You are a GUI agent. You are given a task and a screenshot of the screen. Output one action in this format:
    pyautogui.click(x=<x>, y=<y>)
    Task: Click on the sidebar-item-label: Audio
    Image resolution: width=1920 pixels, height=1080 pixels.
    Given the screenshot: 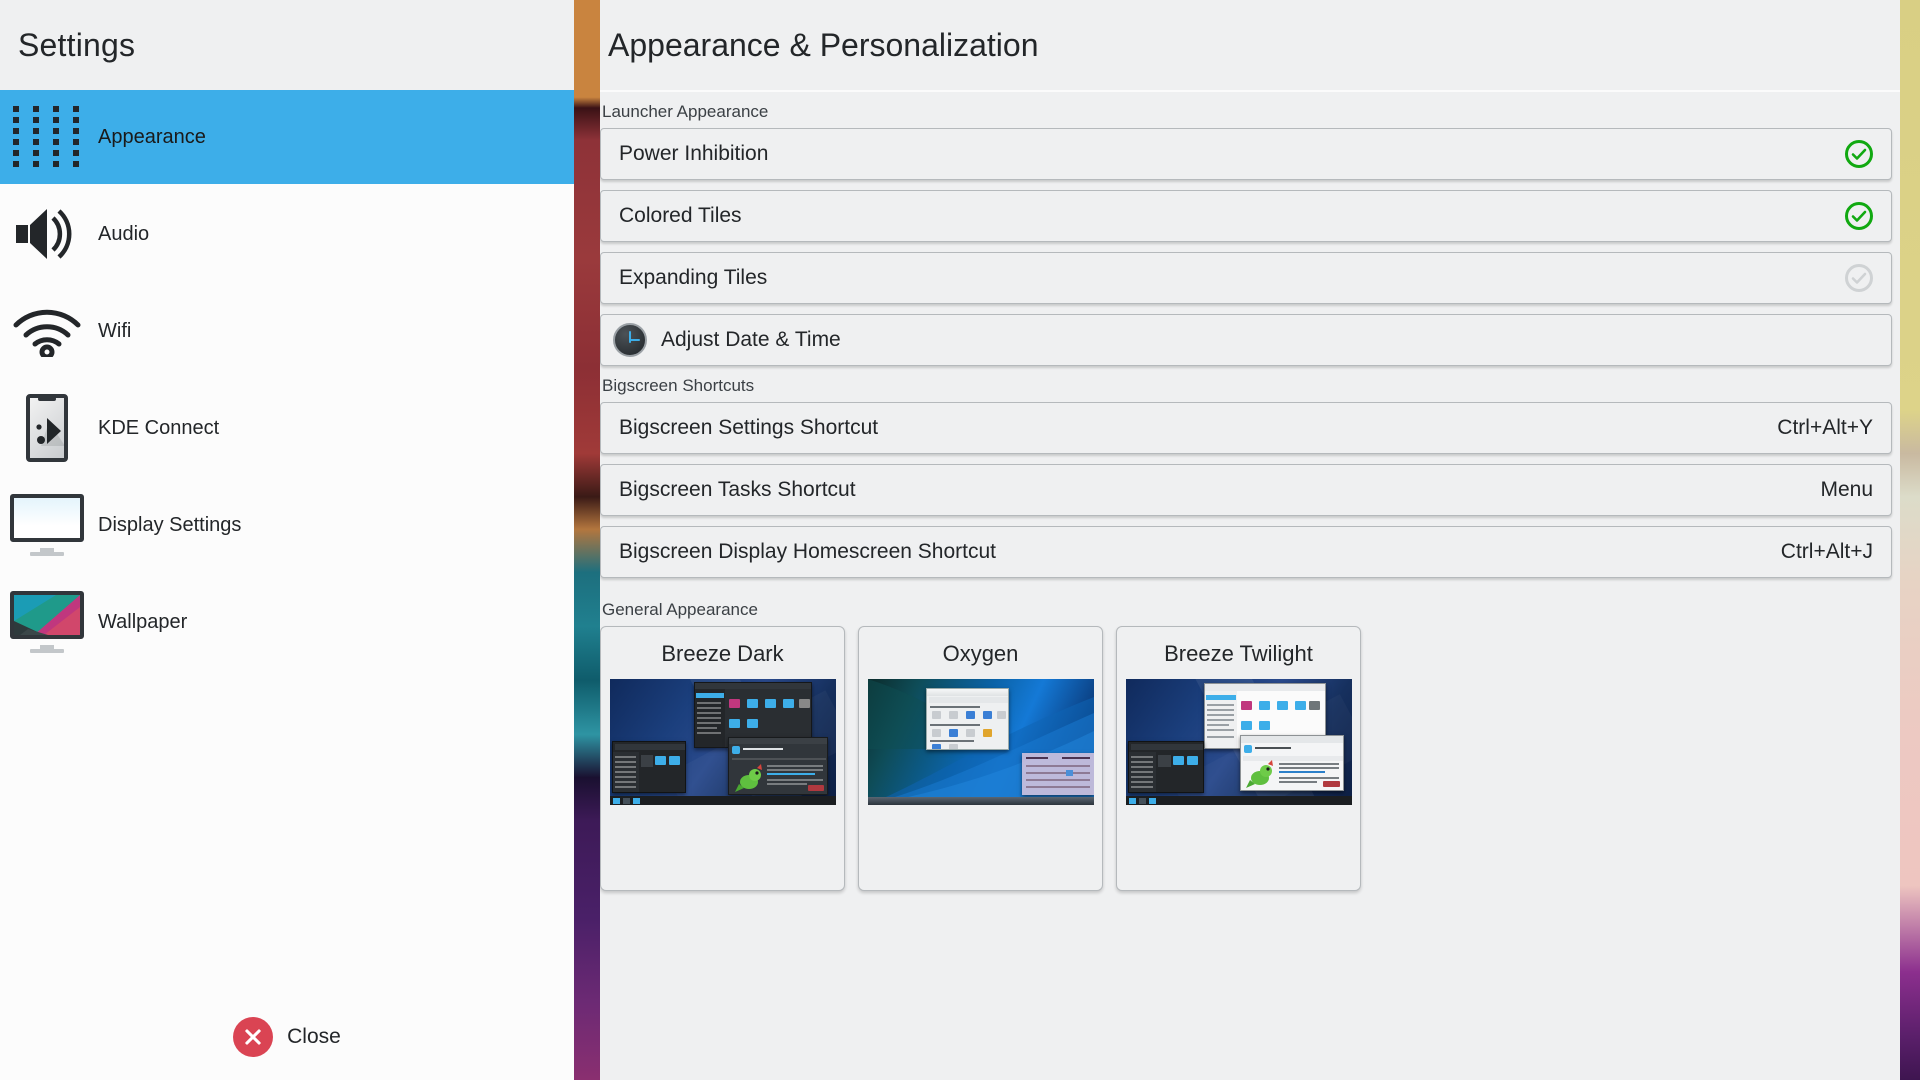 What is the action you would take?
    pyautogui.click(x=124, y=233)
    